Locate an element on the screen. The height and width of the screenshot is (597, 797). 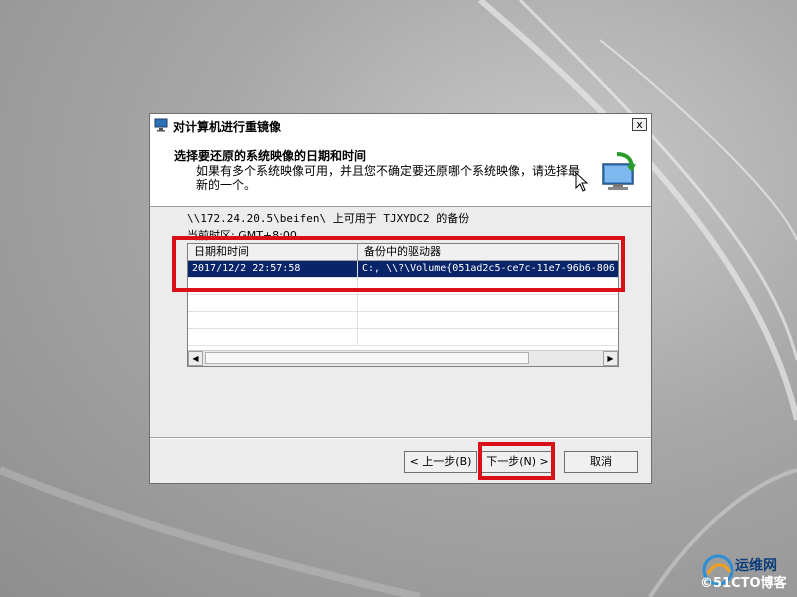
timezone-text: 当前时区: GMT+8:00 is located at coordinates (242, 235).